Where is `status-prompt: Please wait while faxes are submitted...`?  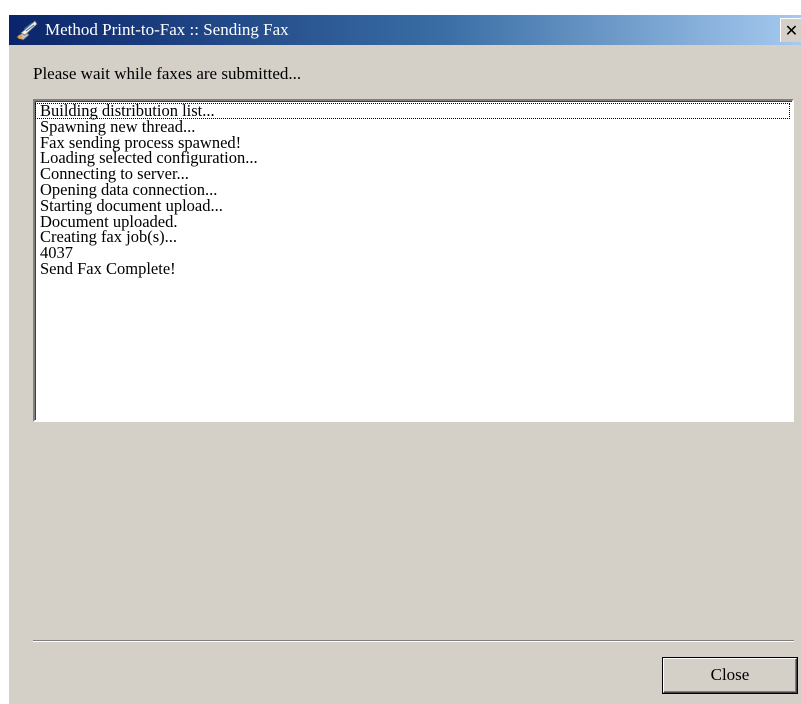
status-prompt: Please wait while faxes are submitted... is located at coordinates (167, 73).